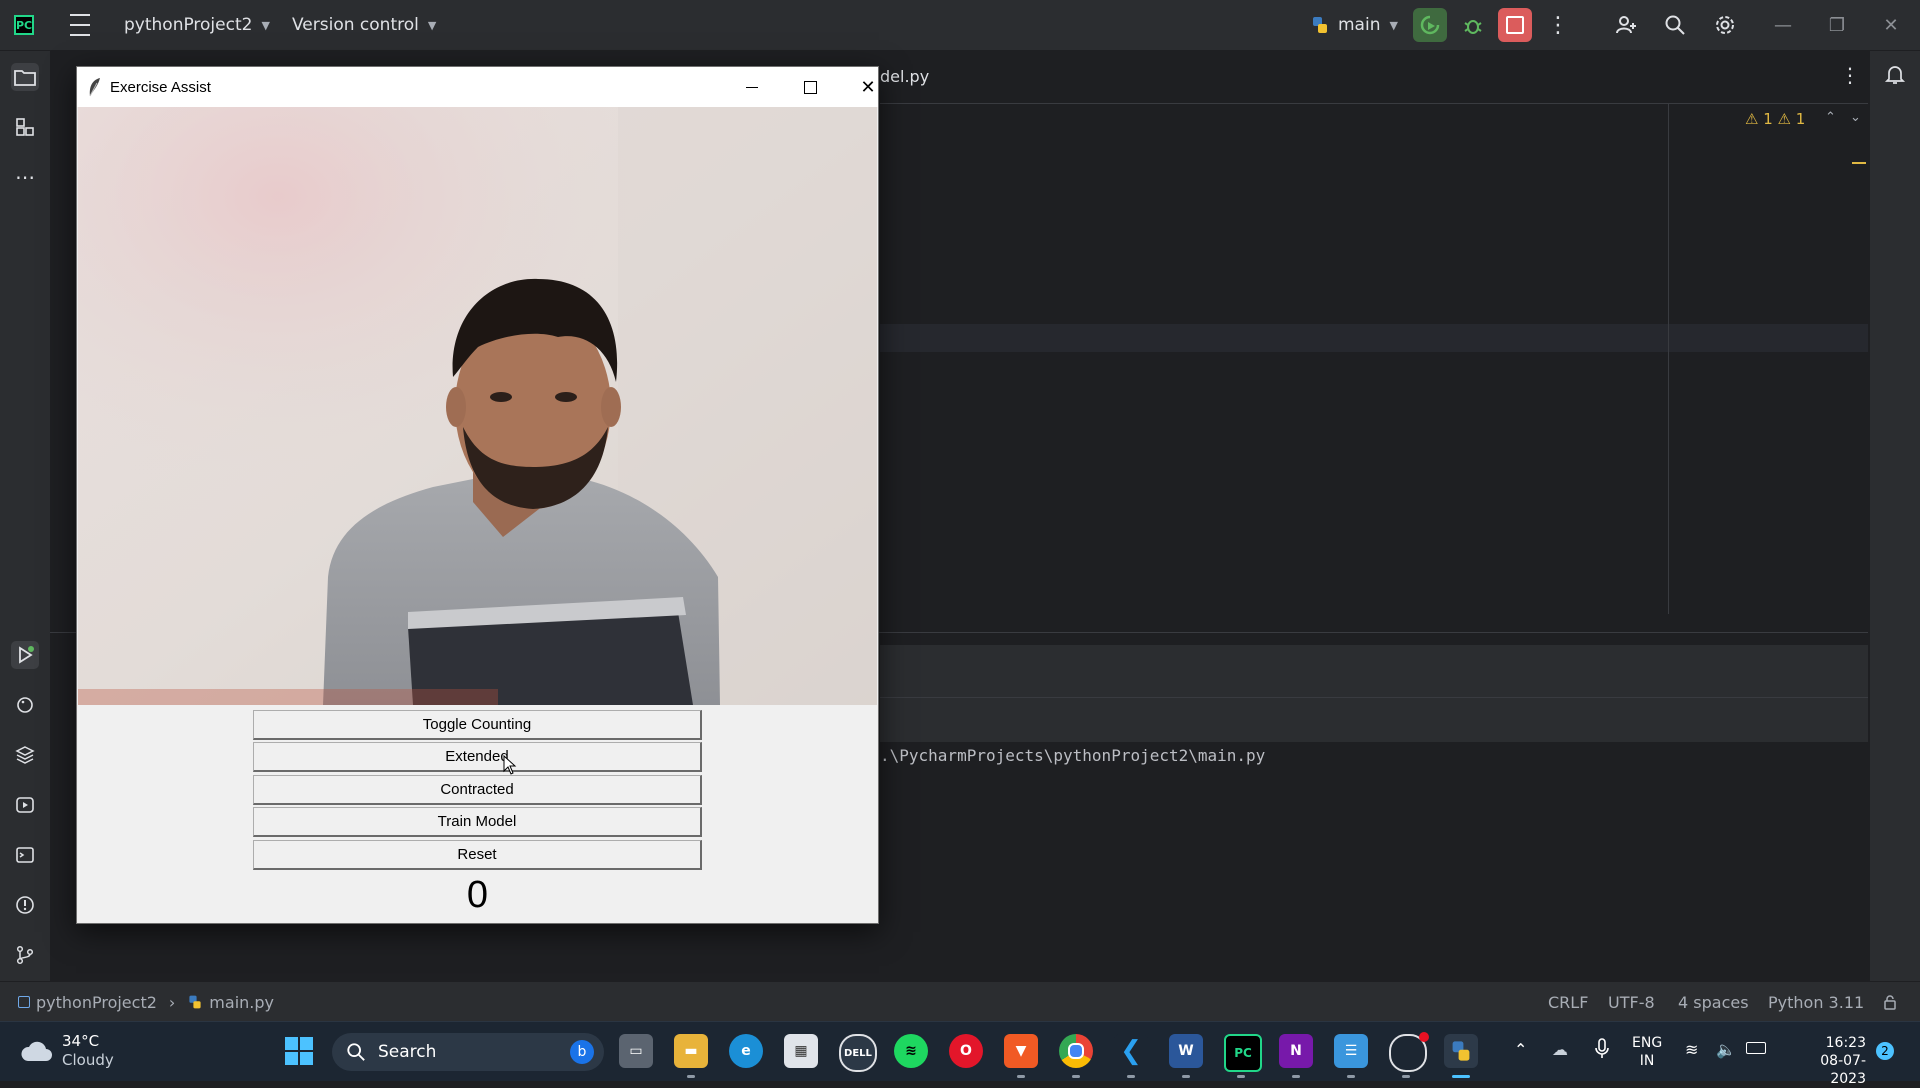 The image size is (1920, 1088). I want to click on close-button: ✕, so click(868, 87).